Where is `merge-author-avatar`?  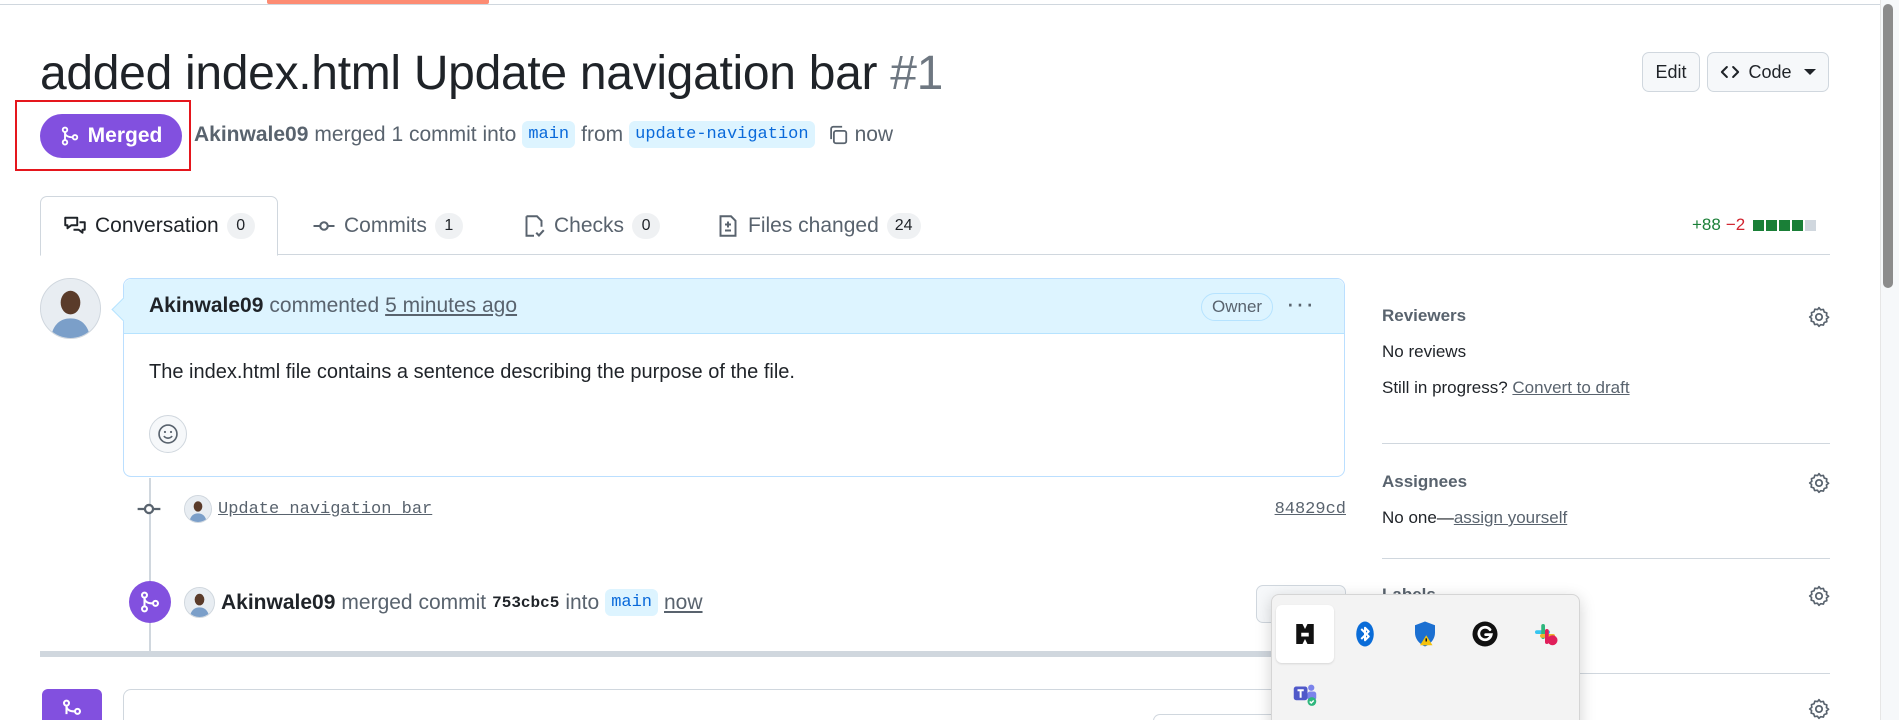 merge-author-avatar is located at coordinates (199, 602).